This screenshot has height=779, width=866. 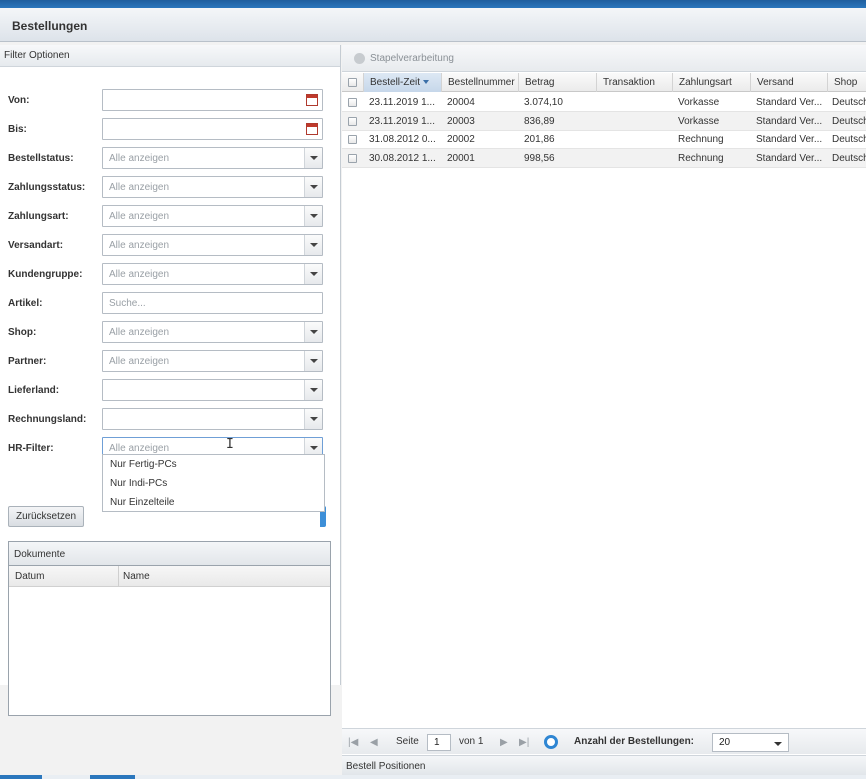 I want to click on refresh-icon, so click(x=551, y=742).